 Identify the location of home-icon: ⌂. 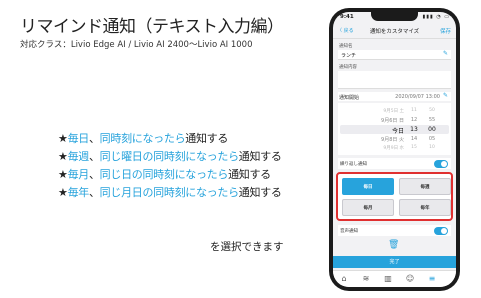
(344, 278).